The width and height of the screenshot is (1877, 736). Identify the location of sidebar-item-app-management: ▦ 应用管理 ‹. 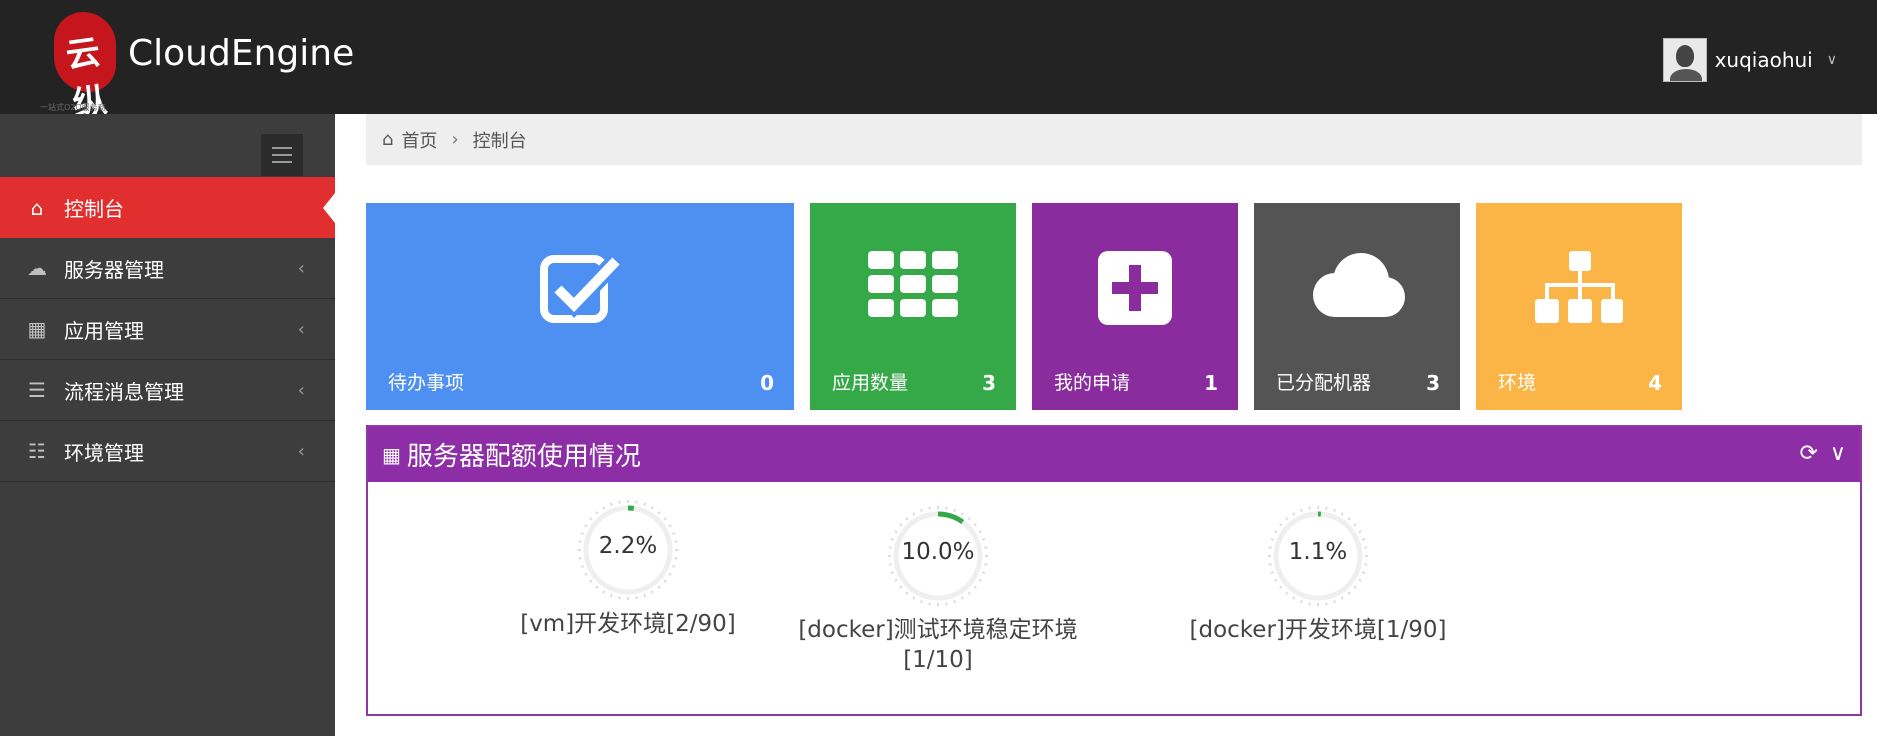
(167, 329).